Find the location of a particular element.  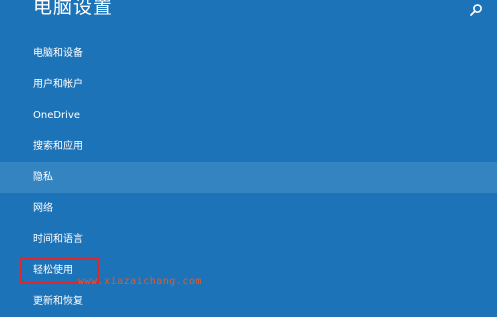

nav-item-label: 隐私 is located at coordinates (43, 177).